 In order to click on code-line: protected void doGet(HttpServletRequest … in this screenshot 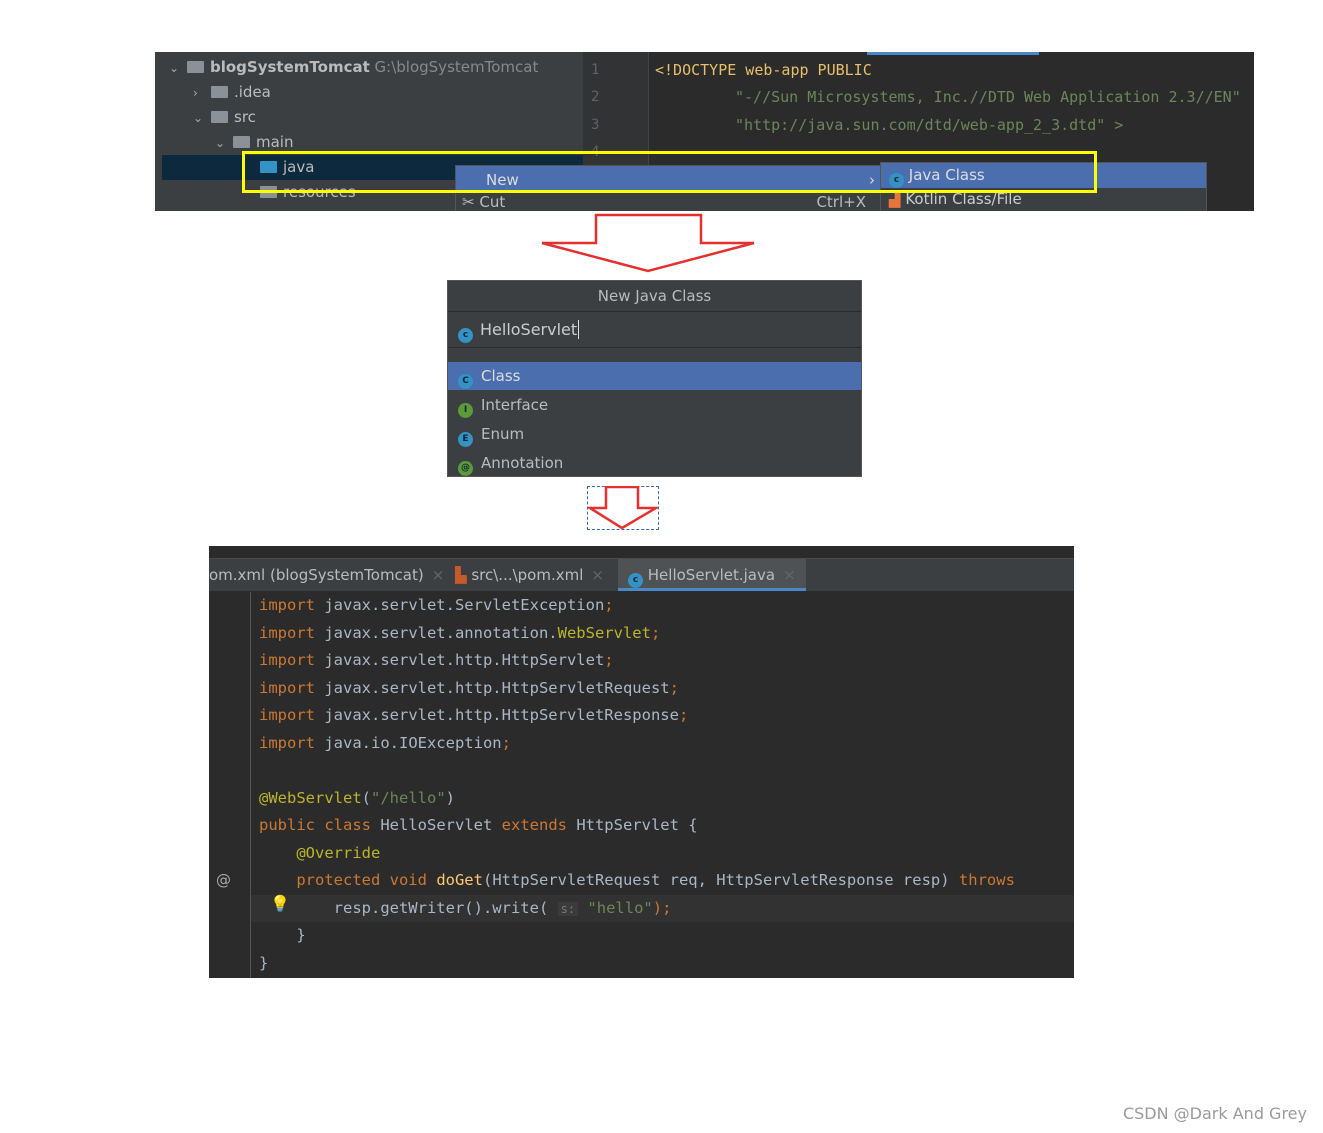, I will do `click(637, 880)`.